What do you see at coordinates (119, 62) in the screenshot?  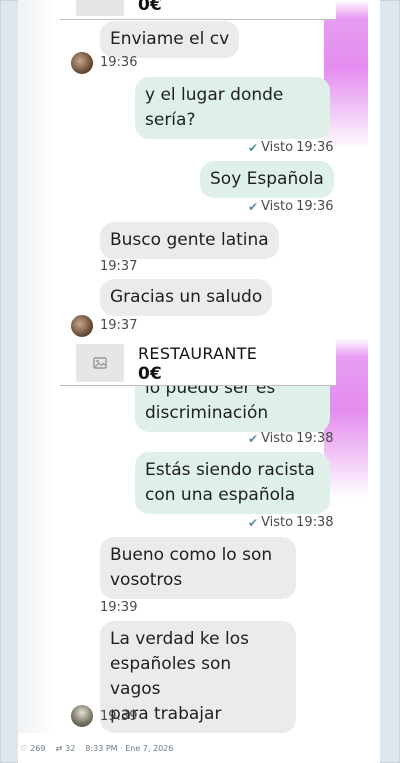 I see `message-time: 19:36` at bounding box center [119, 62].